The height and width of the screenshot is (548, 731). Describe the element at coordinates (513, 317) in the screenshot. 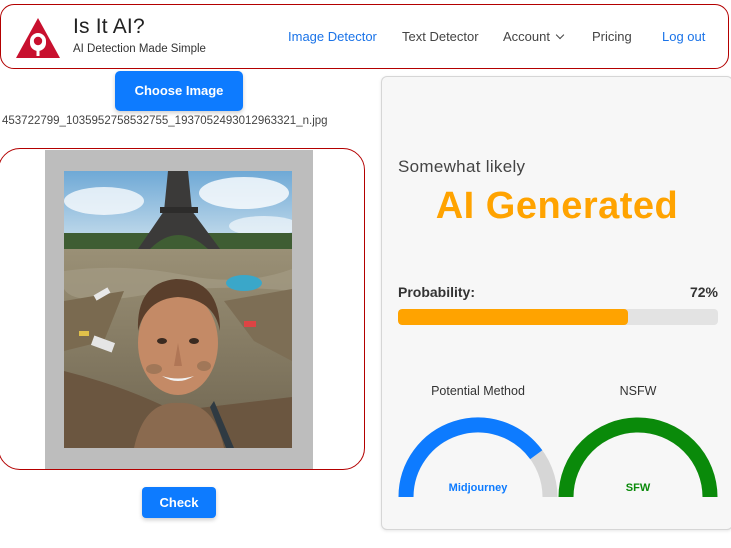

I see `probability-bar-fill` at that location.